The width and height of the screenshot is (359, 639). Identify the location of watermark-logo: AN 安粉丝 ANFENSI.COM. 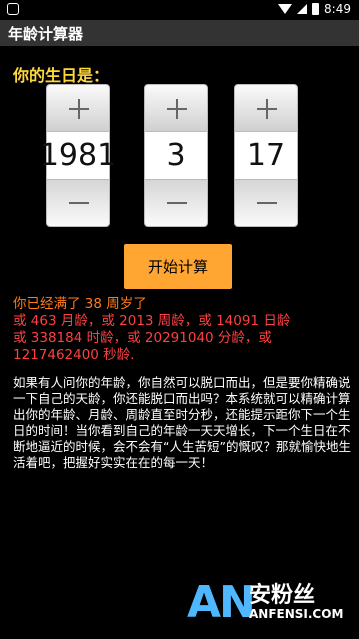
(272, 603).